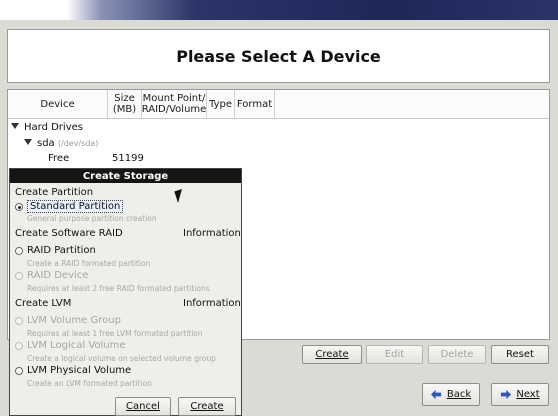  I want to click on raid-partition-desc: Create a RAID formated partition, so click(89, 263).